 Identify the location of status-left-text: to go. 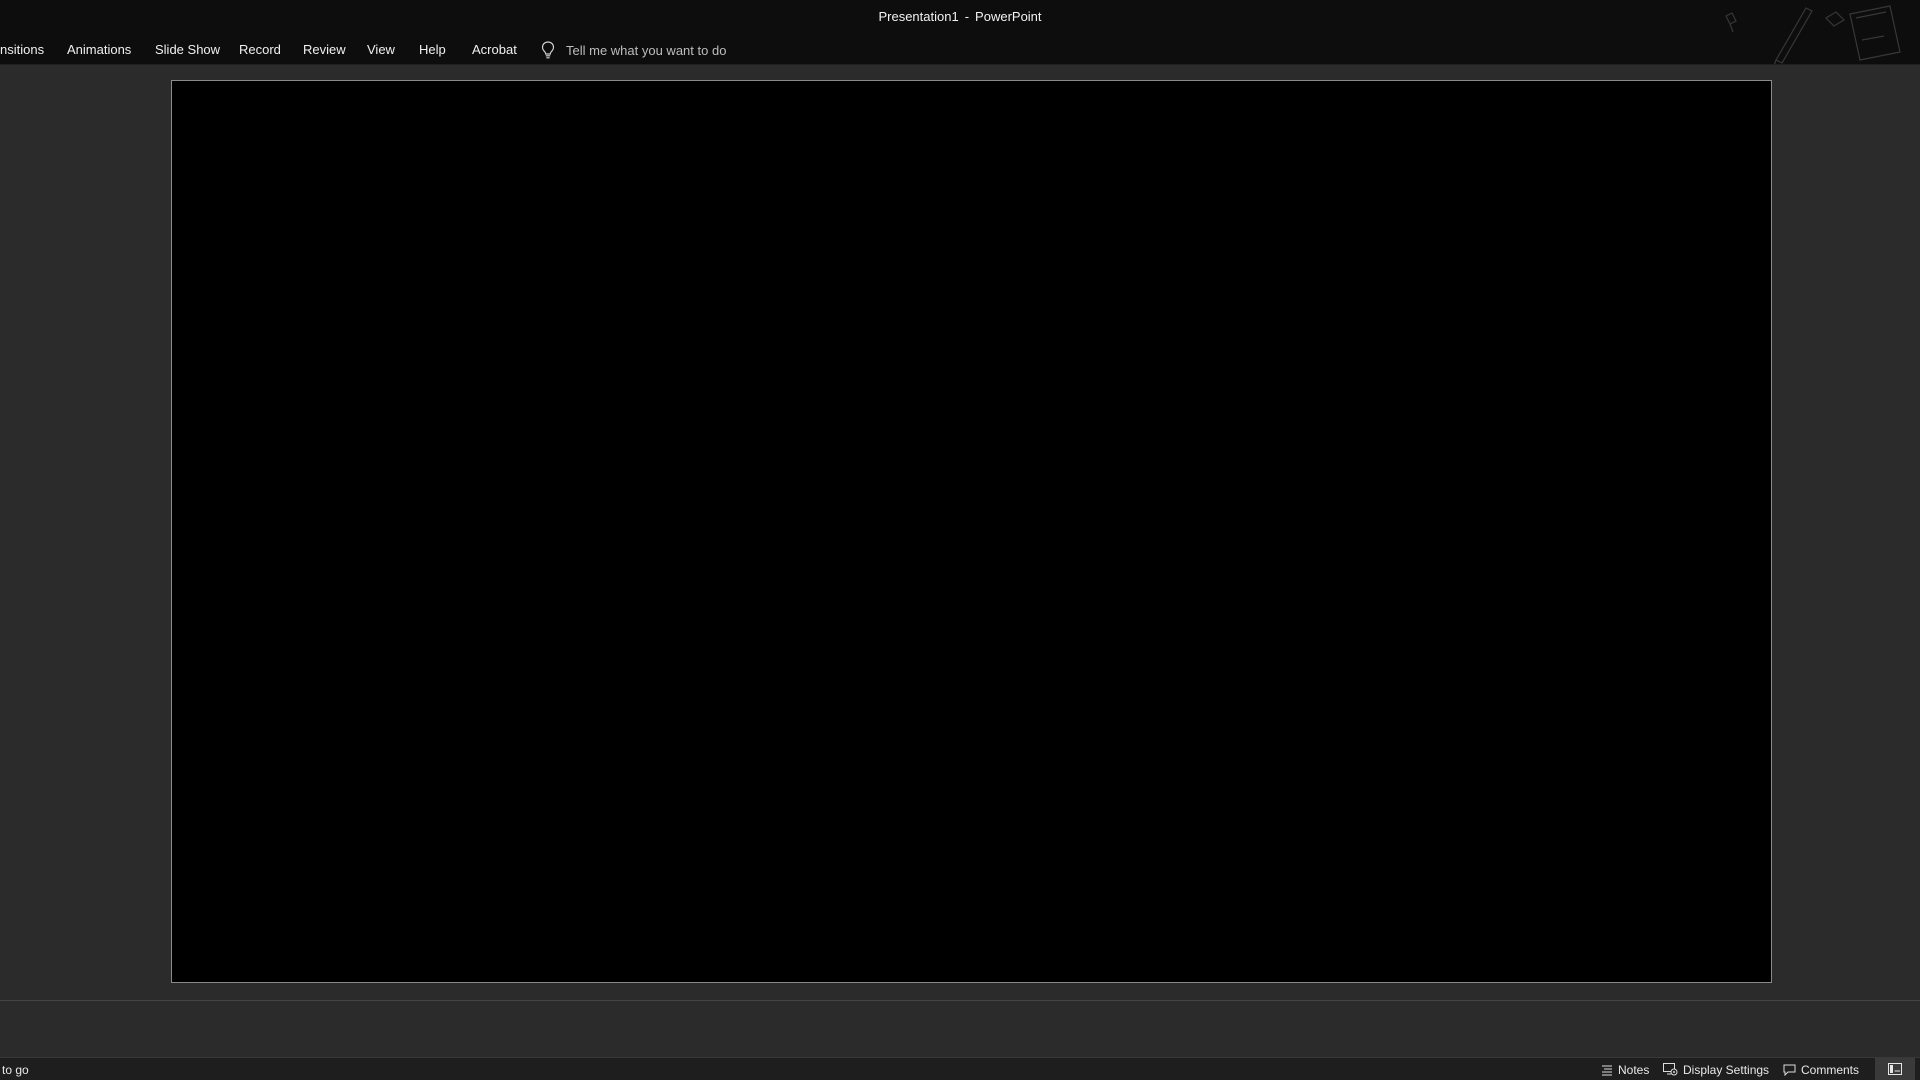
(15, 1070).